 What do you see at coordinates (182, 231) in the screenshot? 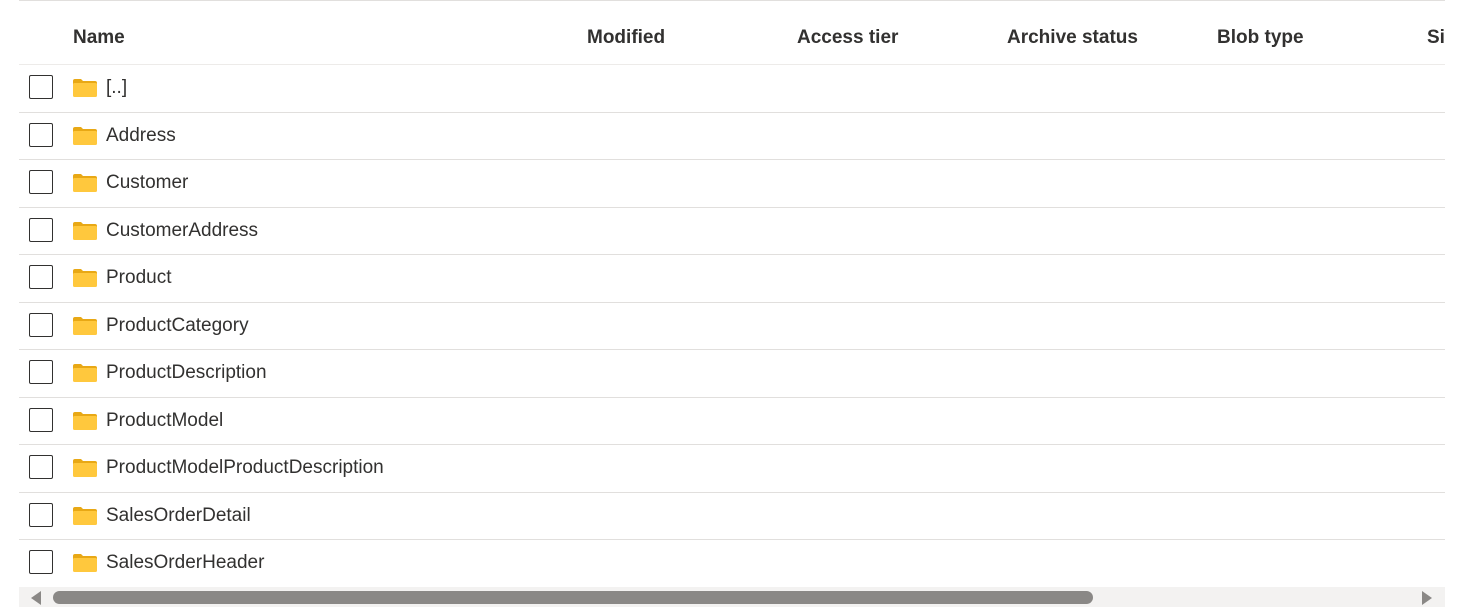
I see `row-name-link: CustomerAddress` at bounding box center [182, 231].